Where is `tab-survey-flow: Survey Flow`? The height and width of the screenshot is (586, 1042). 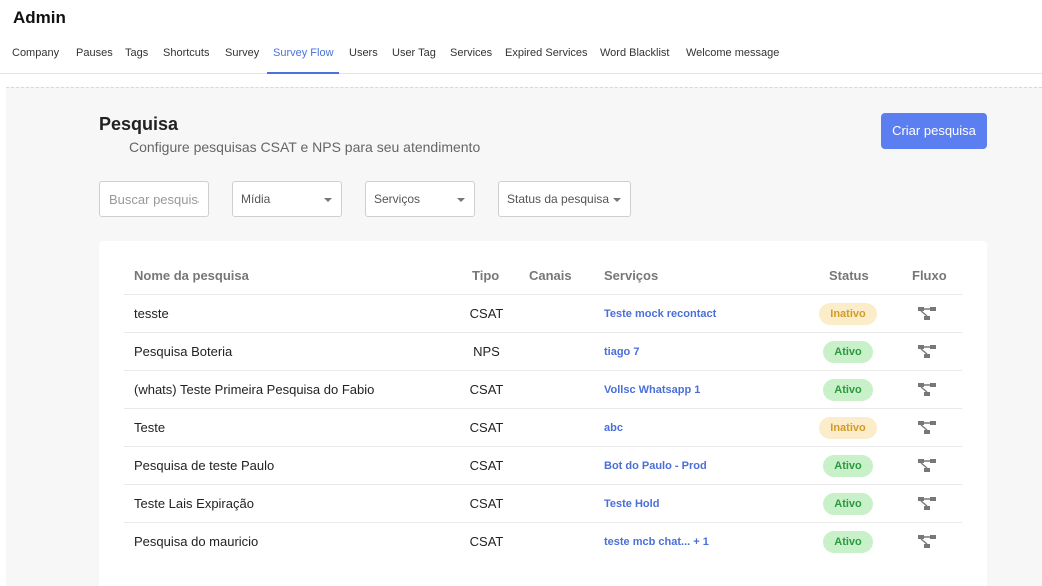 tab-survey-flow: Survey Flow is located at coordinates (303, 53).